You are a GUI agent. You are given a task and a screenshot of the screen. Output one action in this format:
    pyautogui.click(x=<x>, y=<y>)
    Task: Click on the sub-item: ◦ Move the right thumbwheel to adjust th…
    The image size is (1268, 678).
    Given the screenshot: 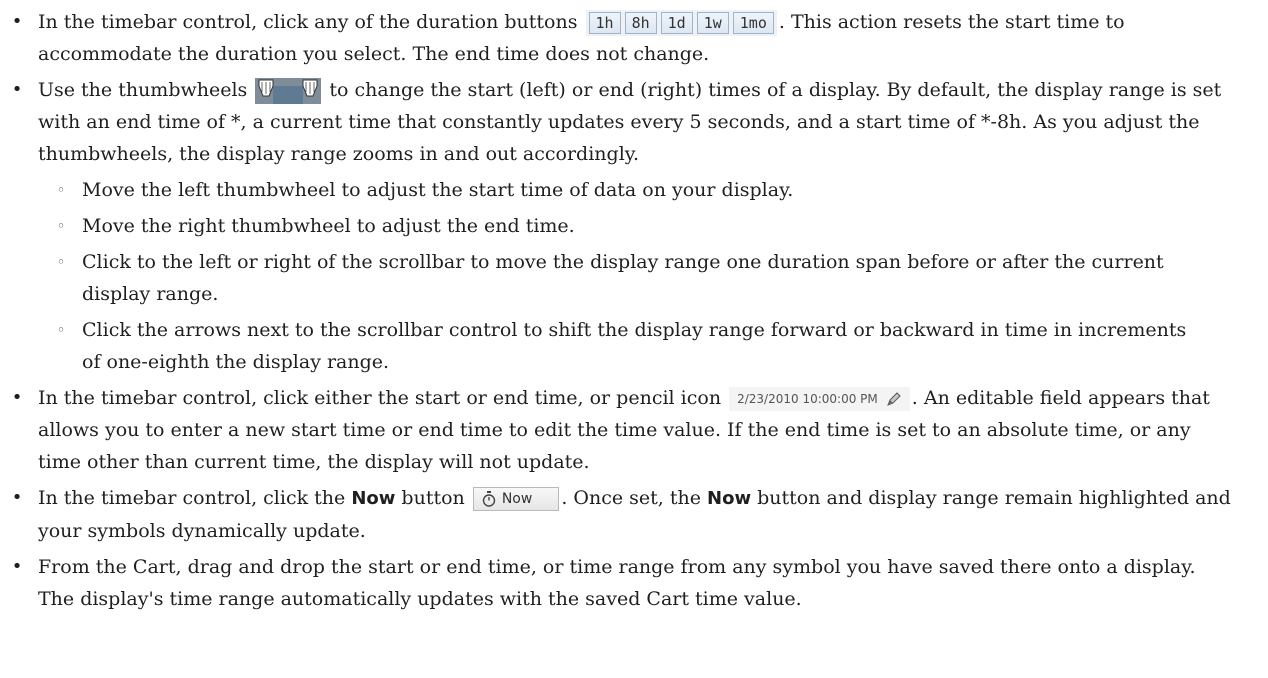 What is the action you would take?
    pyautogui.click(x=635, y=226)
    